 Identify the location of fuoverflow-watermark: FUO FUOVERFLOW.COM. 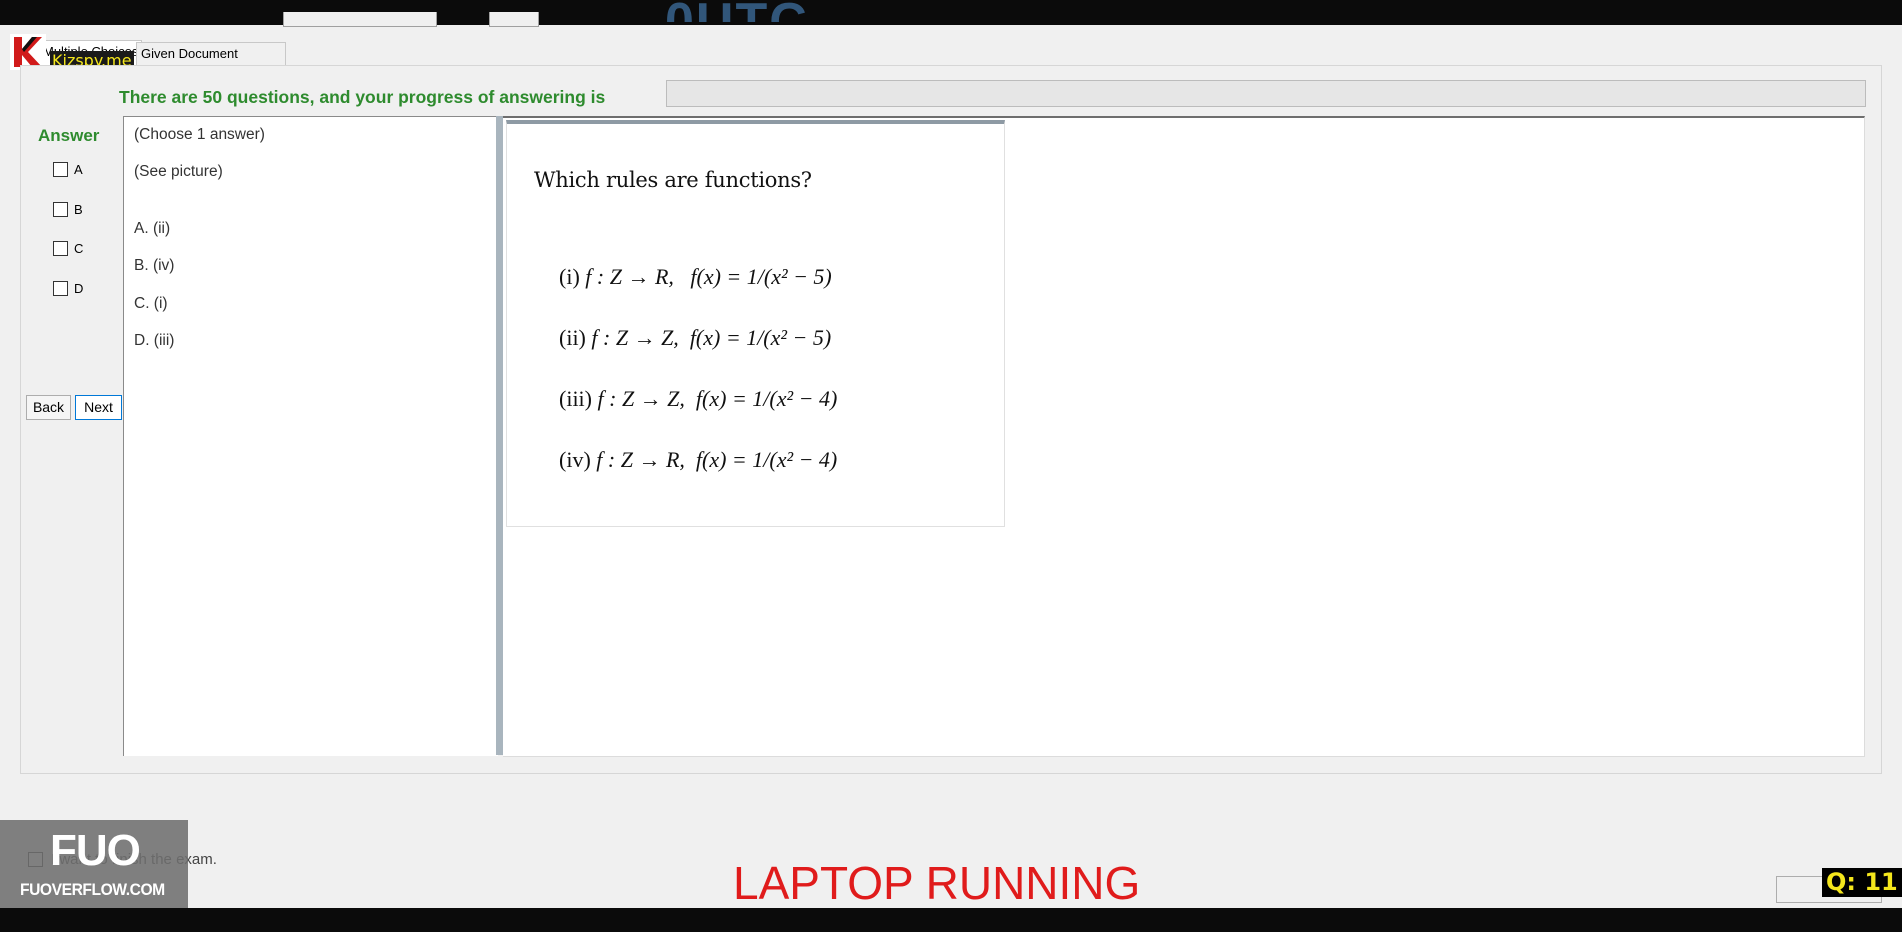
(94, 864).